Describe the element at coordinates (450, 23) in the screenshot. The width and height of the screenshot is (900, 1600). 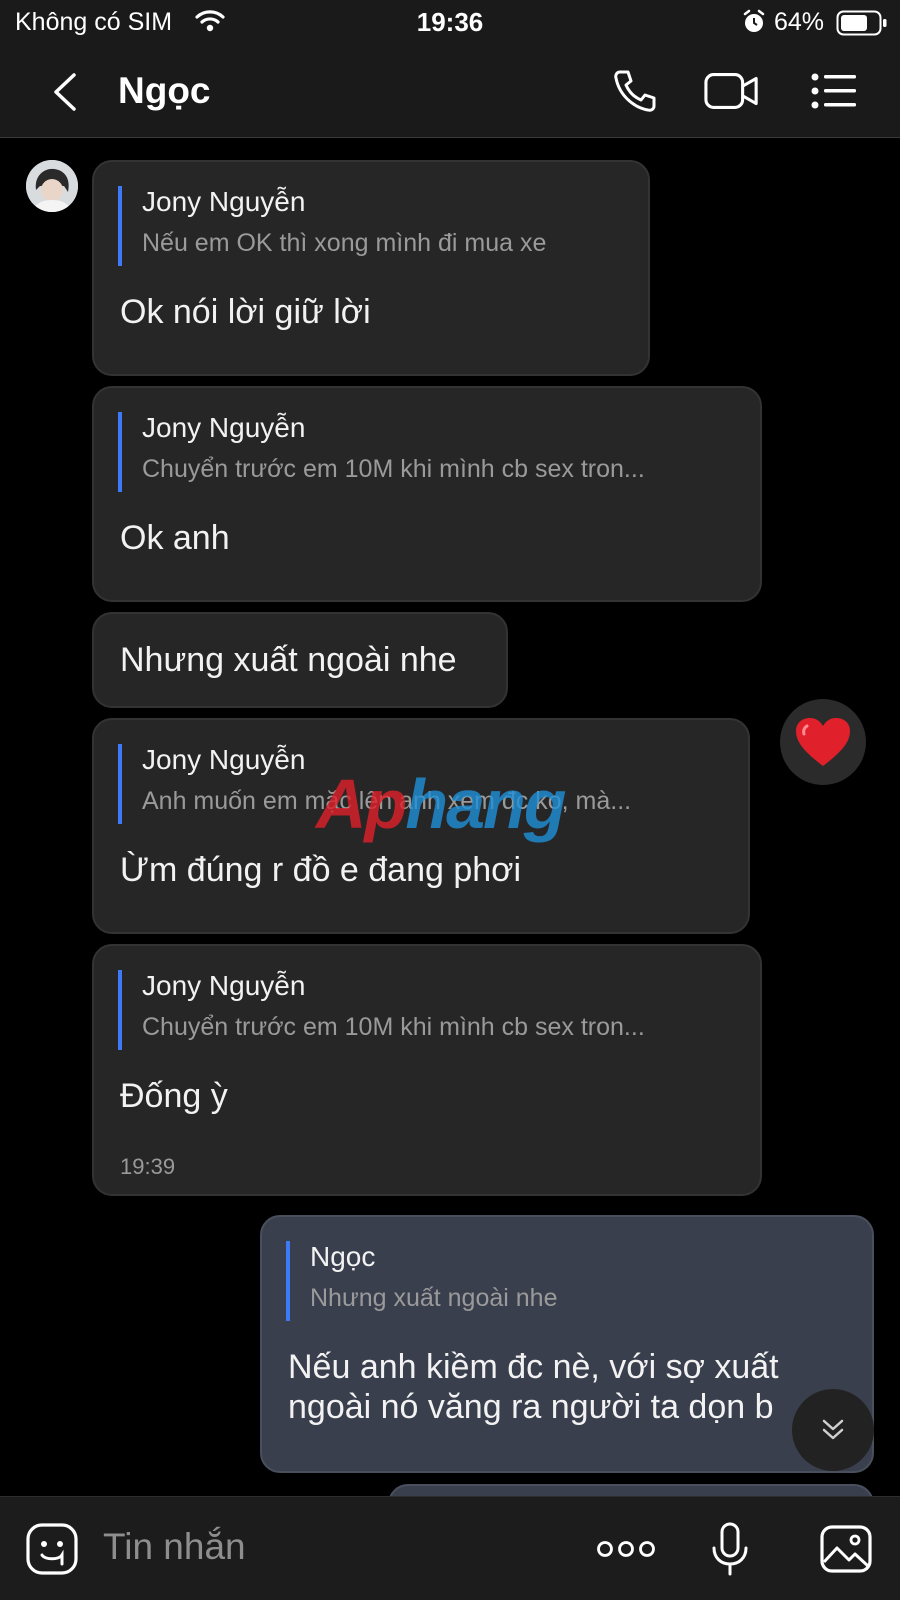
I see `status-bar: Không có SIM 19:36 64%` at that location.